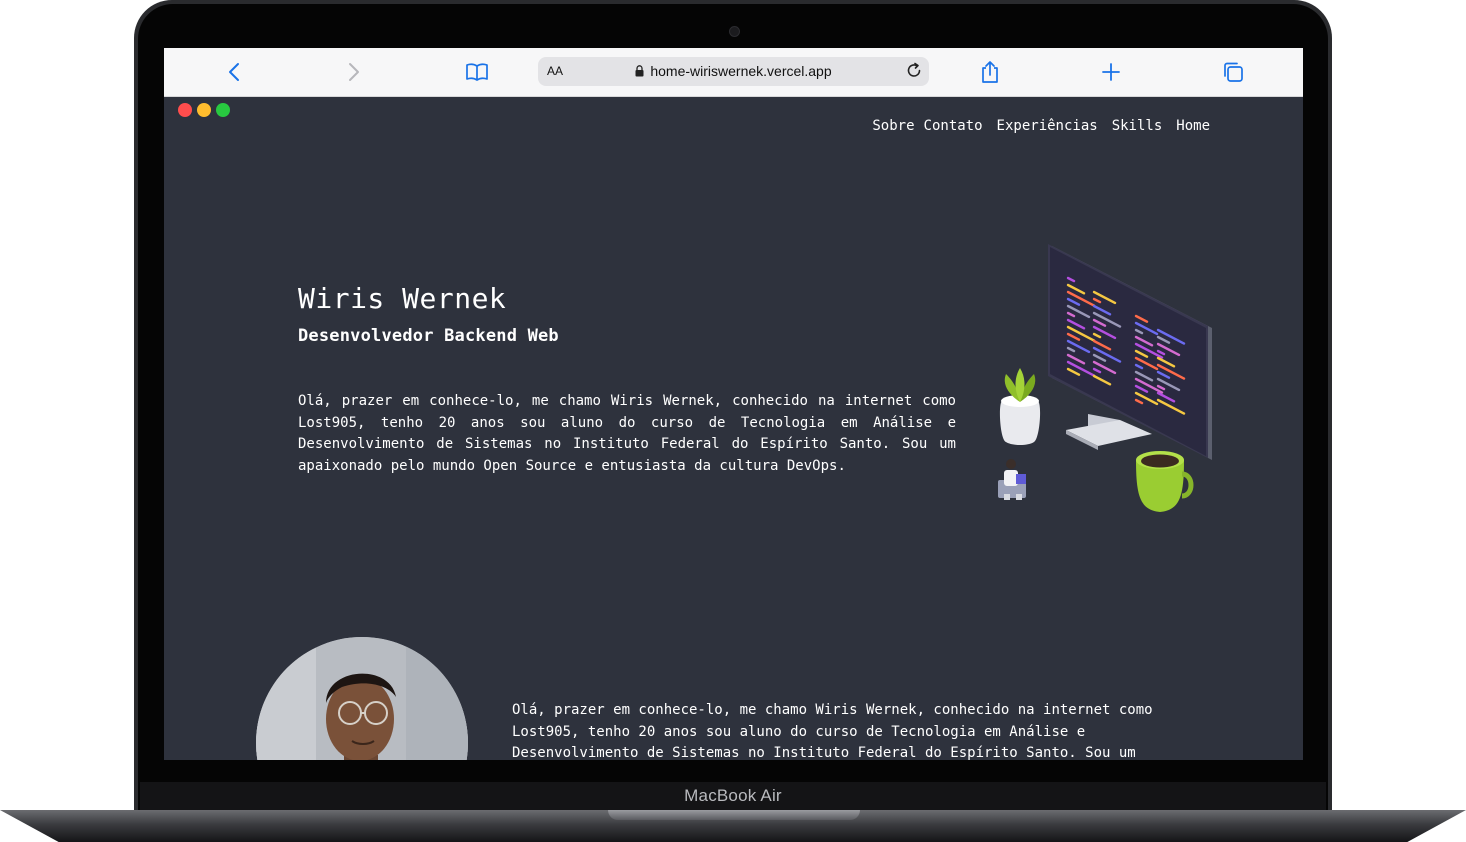 The height and width of the screenshot is (842, 1466). Describe the element at coordinates (185, 110) in the screenshot. I see `window-close-dot` at that location.